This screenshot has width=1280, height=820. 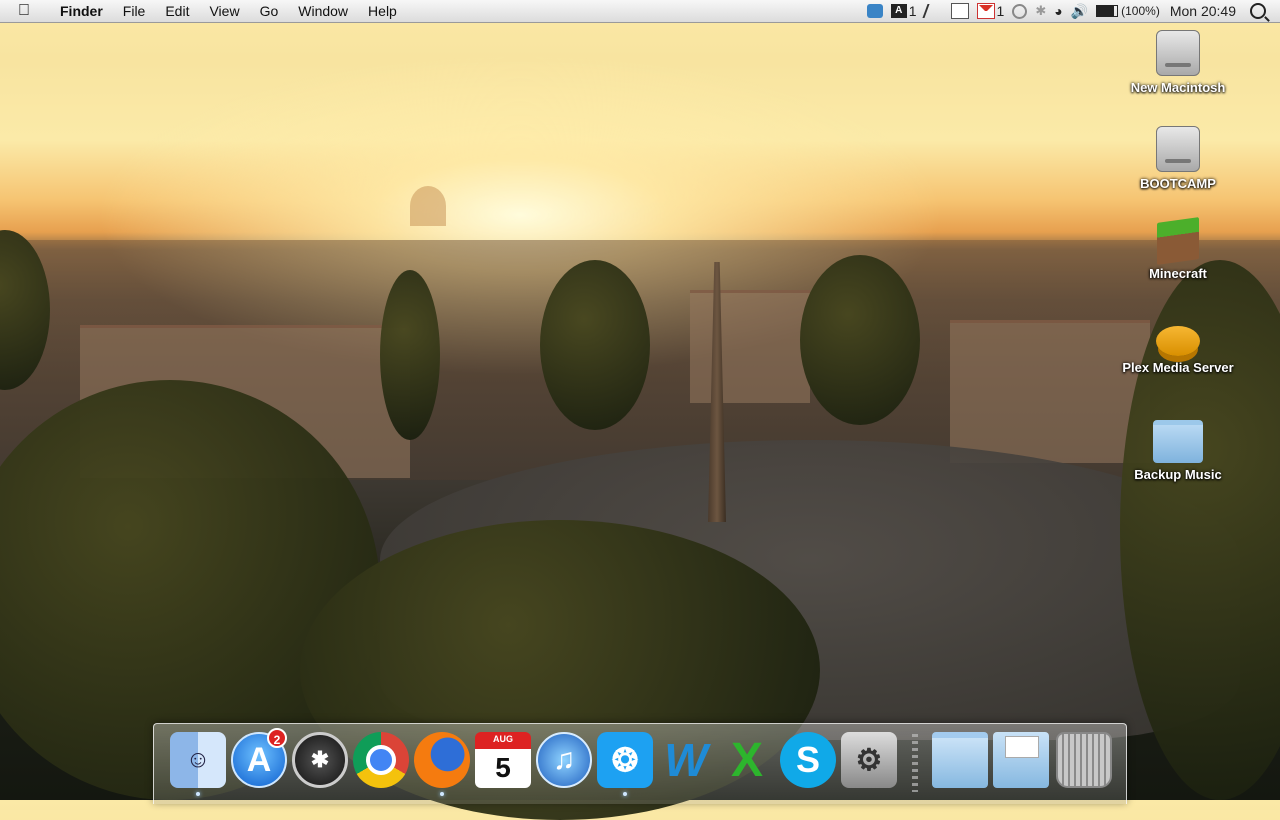 What do you see at coordinates (1178, 273) in the screenshot?
I see `desktop-icon-label: Minecraft` at bounding box center [1178, 273].